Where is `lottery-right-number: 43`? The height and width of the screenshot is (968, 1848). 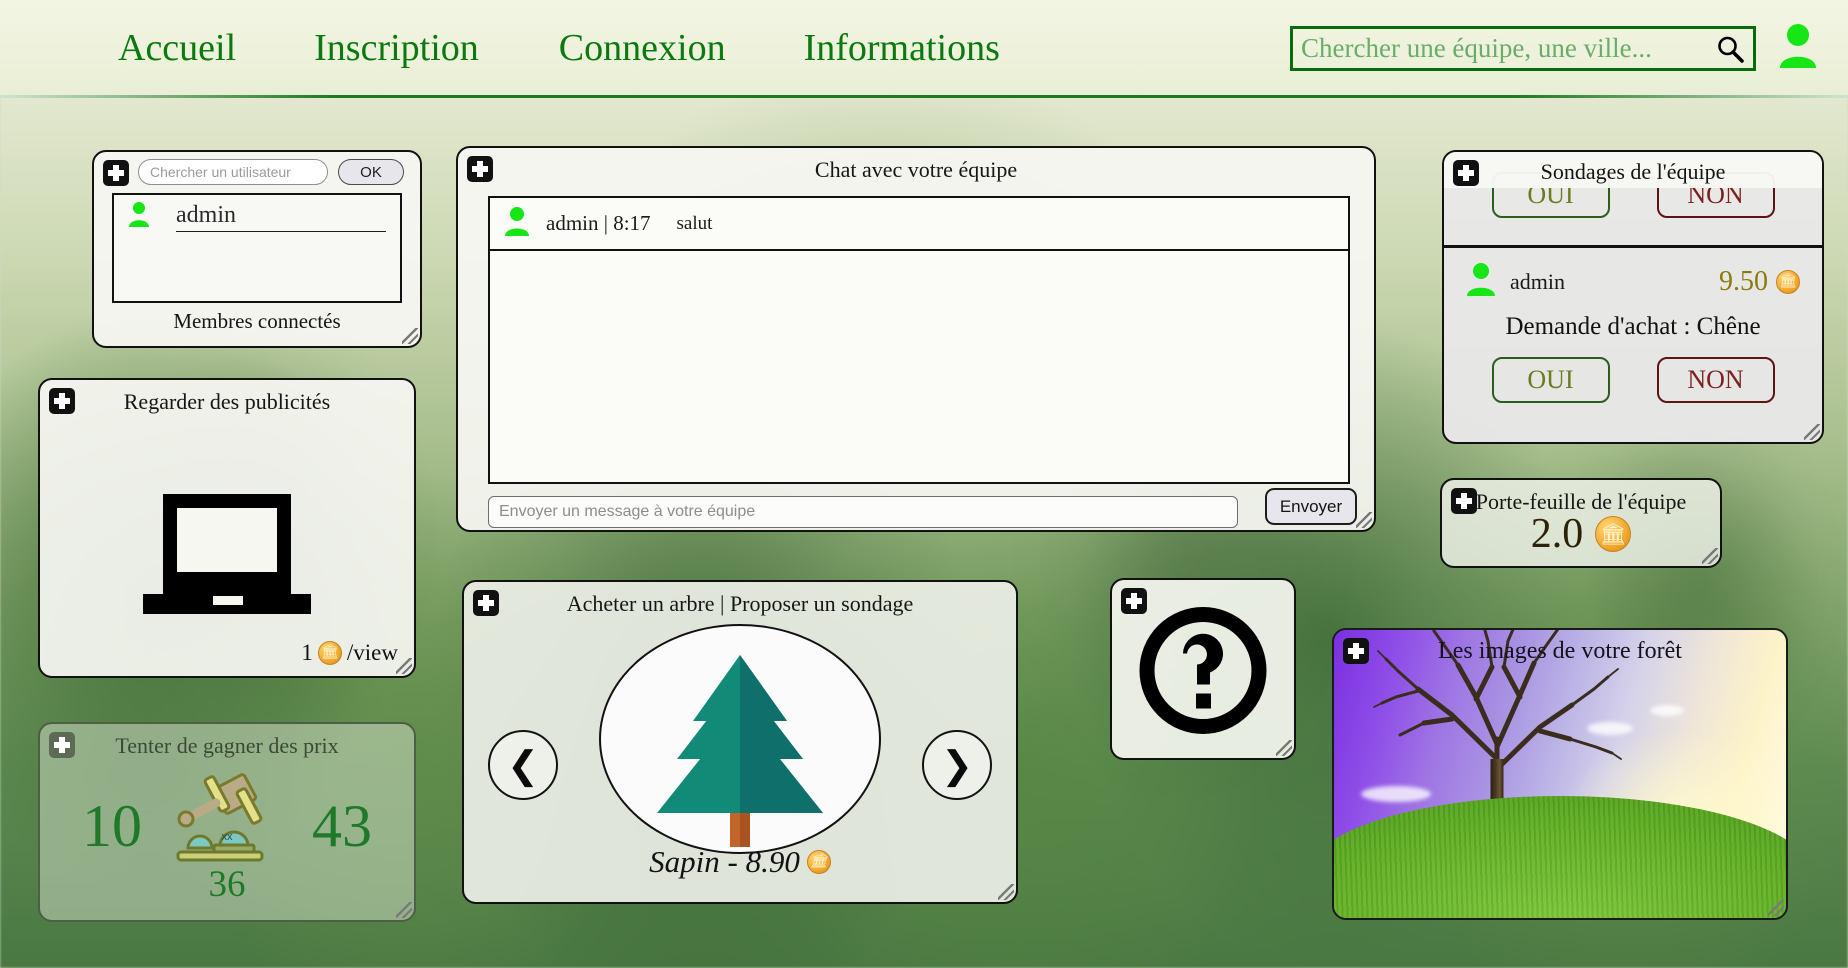
lottery-right-number: 43 is located at coordinates (342, 826).